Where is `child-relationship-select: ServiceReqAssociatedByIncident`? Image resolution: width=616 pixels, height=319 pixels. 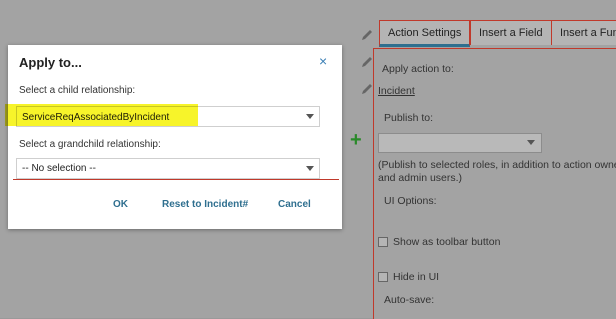
child-relationship-select: ServiceReqAssociatedByIncident is located at coordinates (168, 116).